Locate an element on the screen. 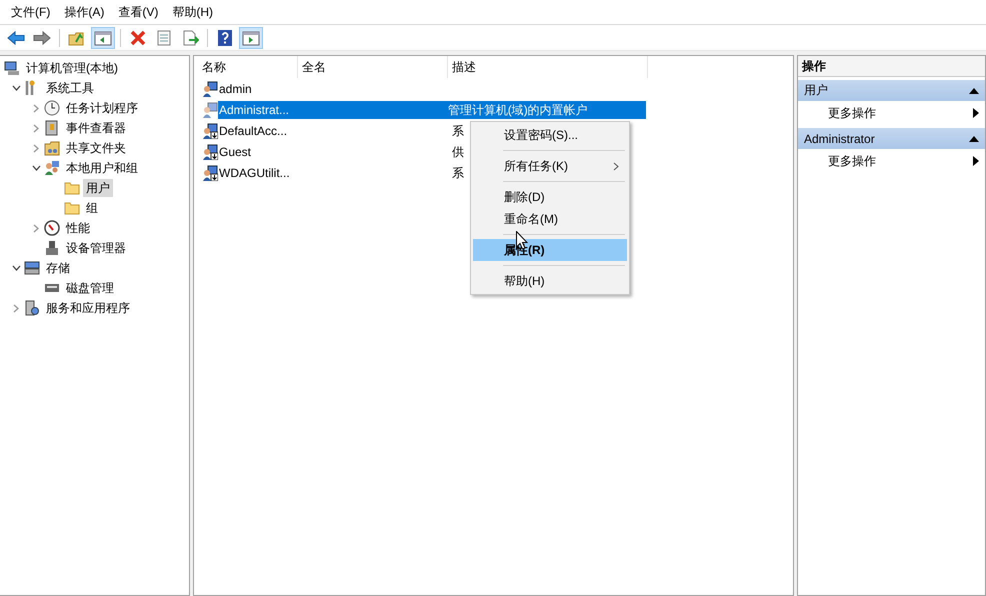 The image size is (986, 596). tree-item: 存储 is located at coordinates (58, 268).